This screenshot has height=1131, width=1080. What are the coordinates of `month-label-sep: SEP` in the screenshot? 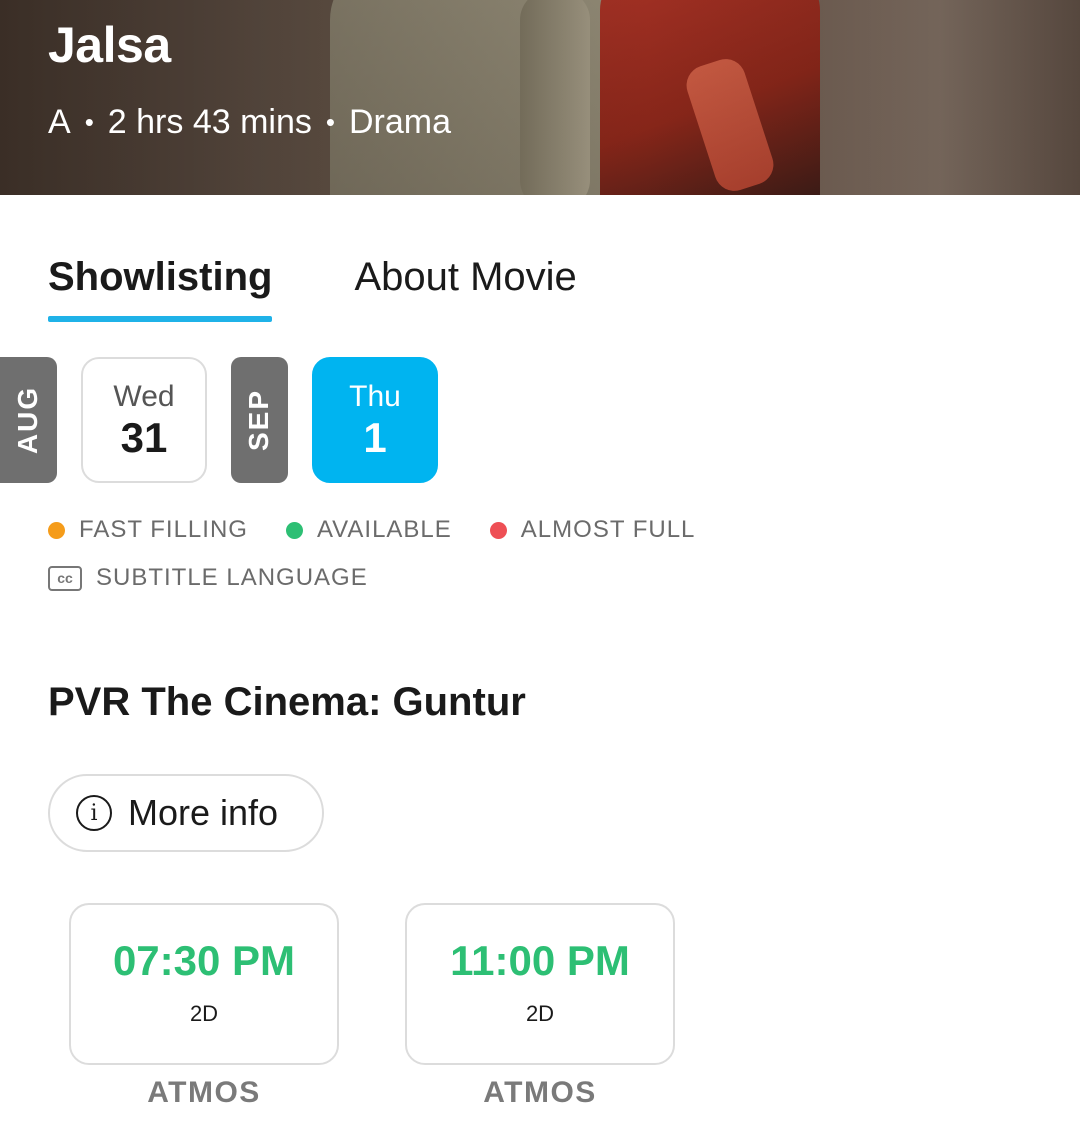 It's located at (259, 420).